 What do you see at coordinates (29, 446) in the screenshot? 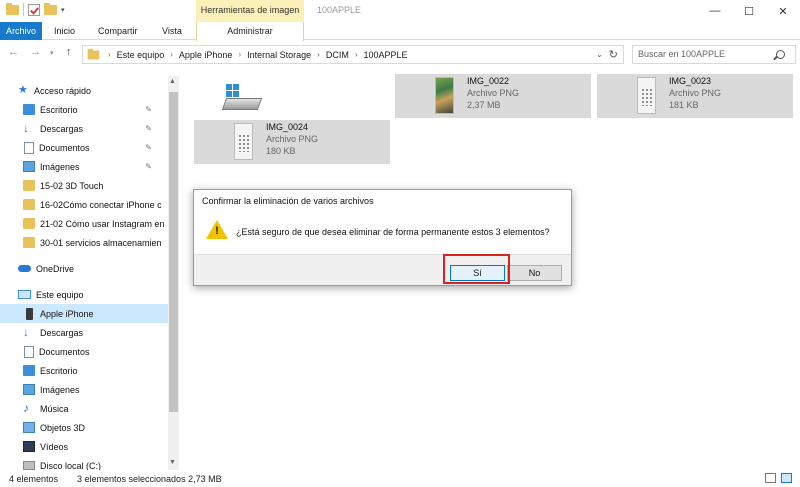
I see `video-icon` at bounding box center [29, 446].